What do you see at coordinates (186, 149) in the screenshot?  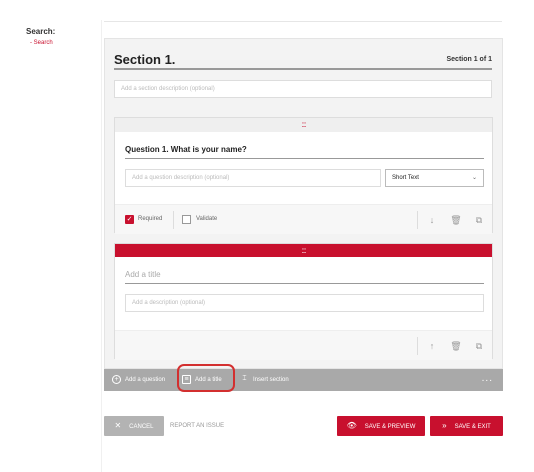 I see `question-title: Question 1. What is your name?` at bounding box center [186, 149].